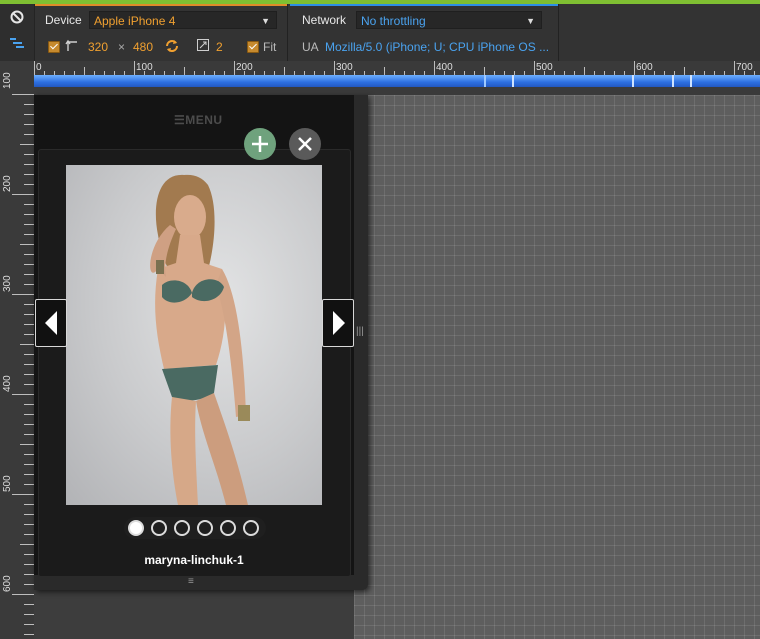 This screenshot has height=639, width=760. I want to click on model-photo-illustration, so click(200, 339).